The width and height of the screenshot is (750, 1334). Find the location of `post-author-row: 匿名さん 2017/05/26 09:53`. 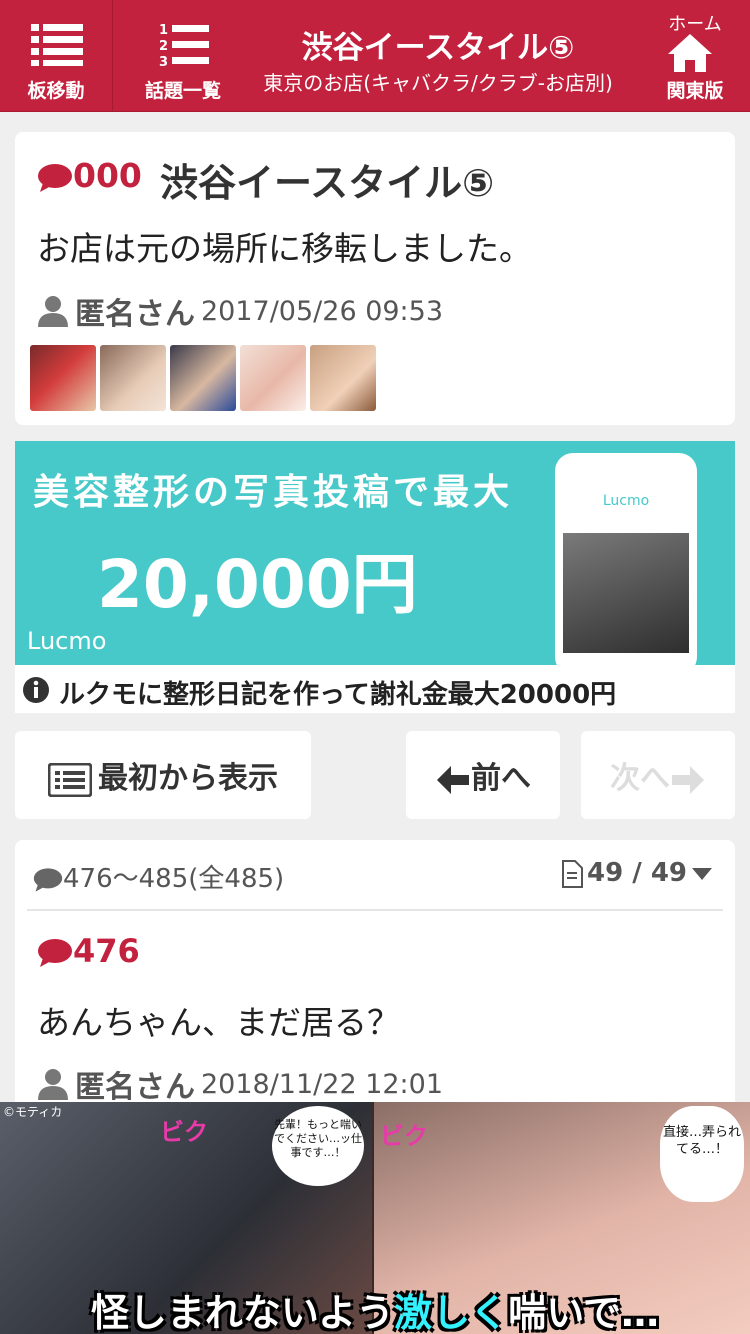

post-author-row: 匿名さん 2017/05/26 09:53 is located at coordinates (240, 311).